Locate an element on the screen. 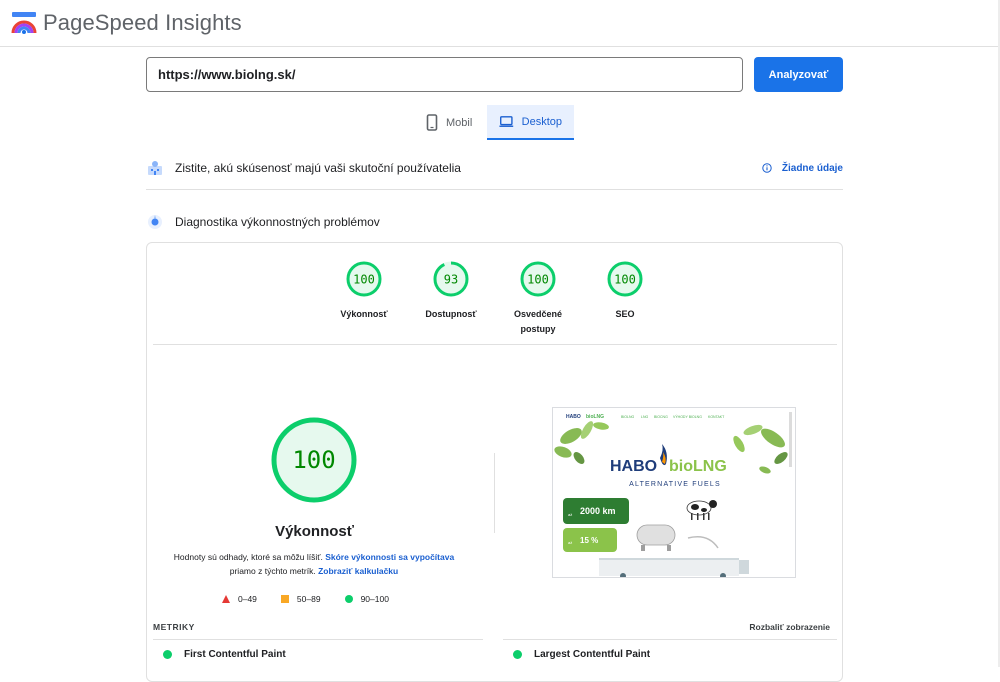  score-label: Výkonnosť is located at coordinates (364, 314).